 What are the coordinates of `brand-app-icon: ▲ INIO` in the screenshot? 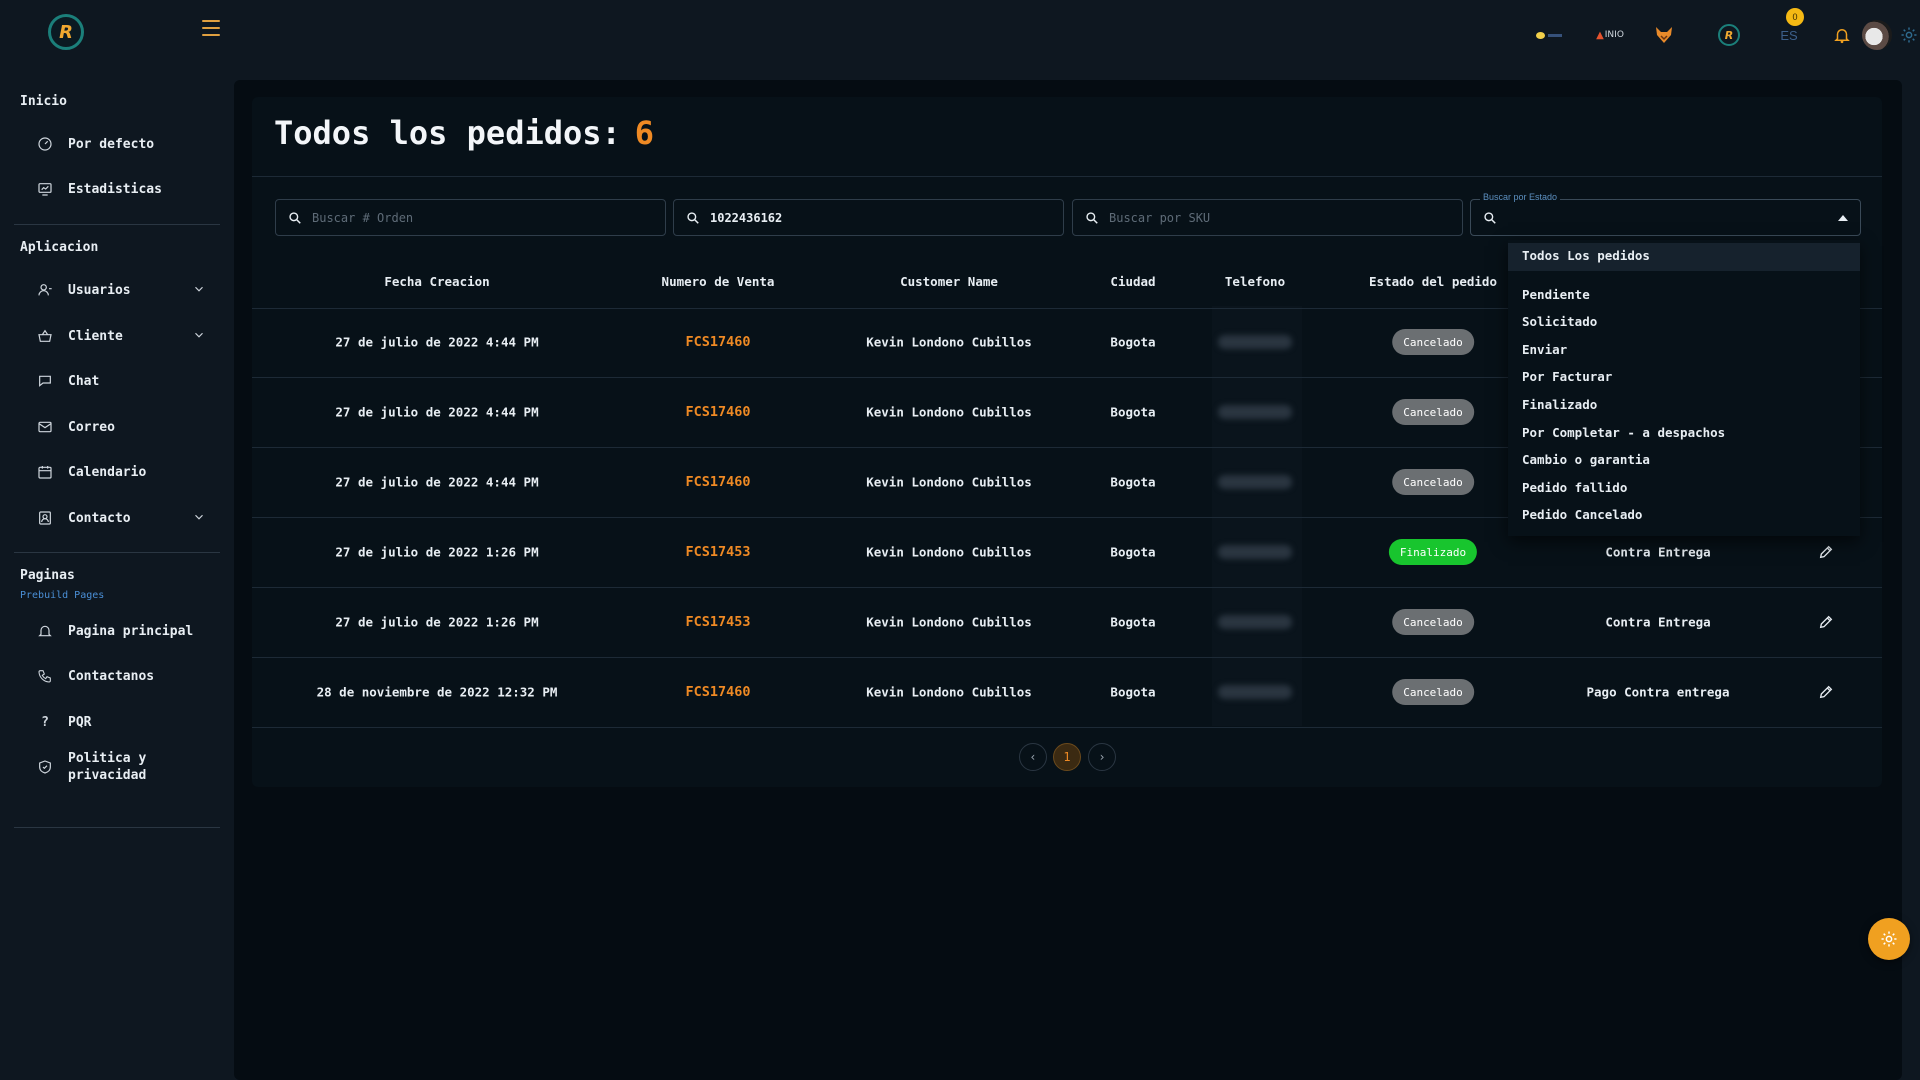 It's located at (1610, 35).